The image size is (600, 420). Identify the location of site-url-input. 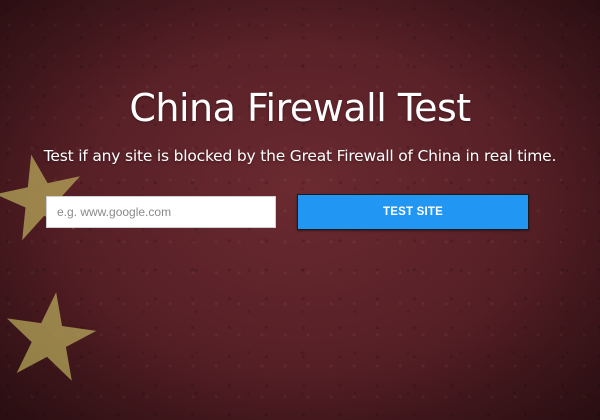
(161, 212).